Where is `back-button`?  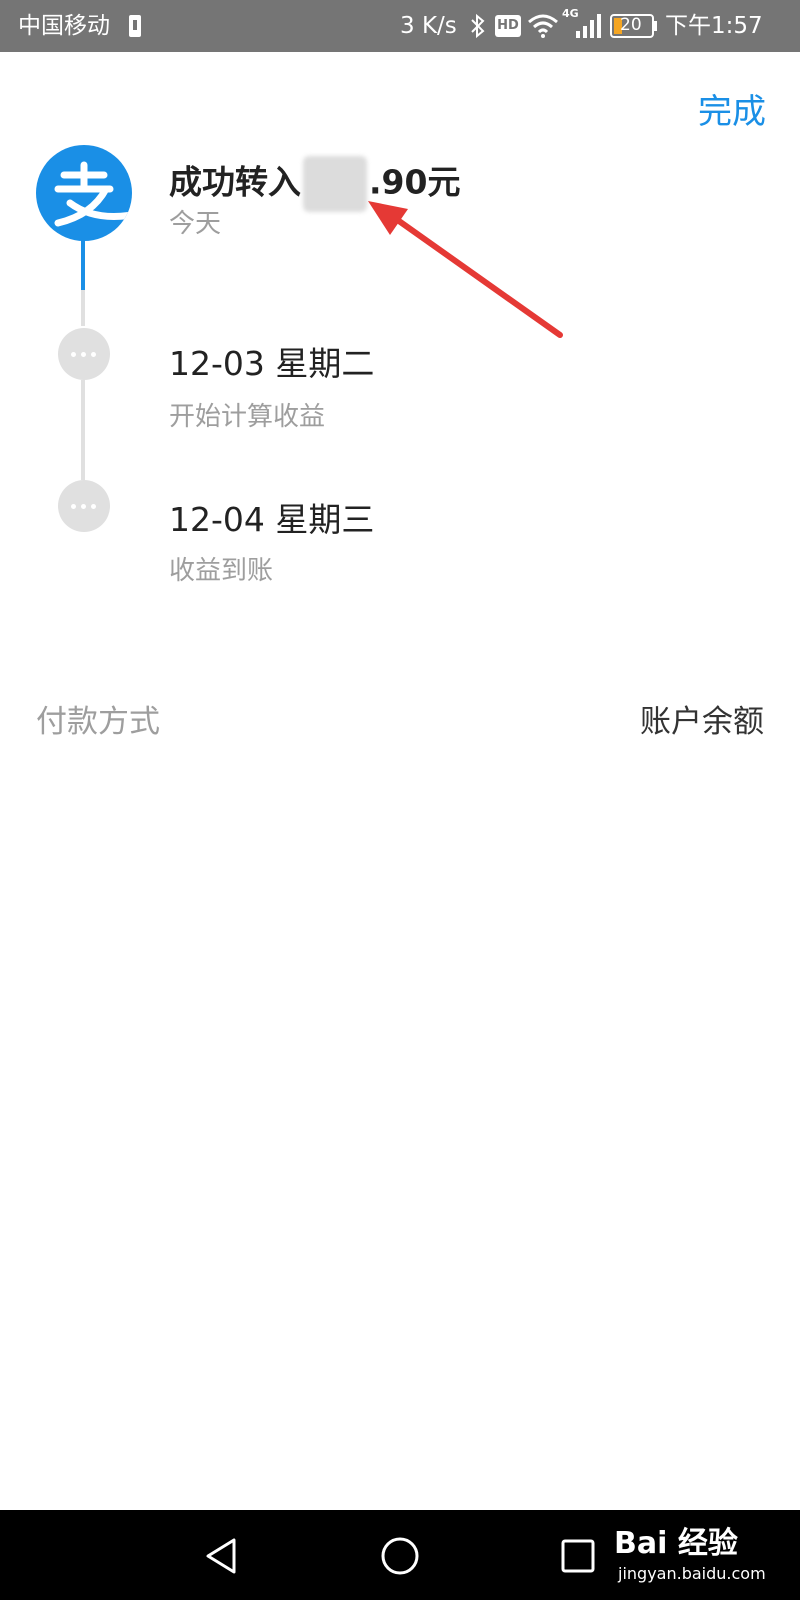 back-button is located at coordinates (222, 1555).